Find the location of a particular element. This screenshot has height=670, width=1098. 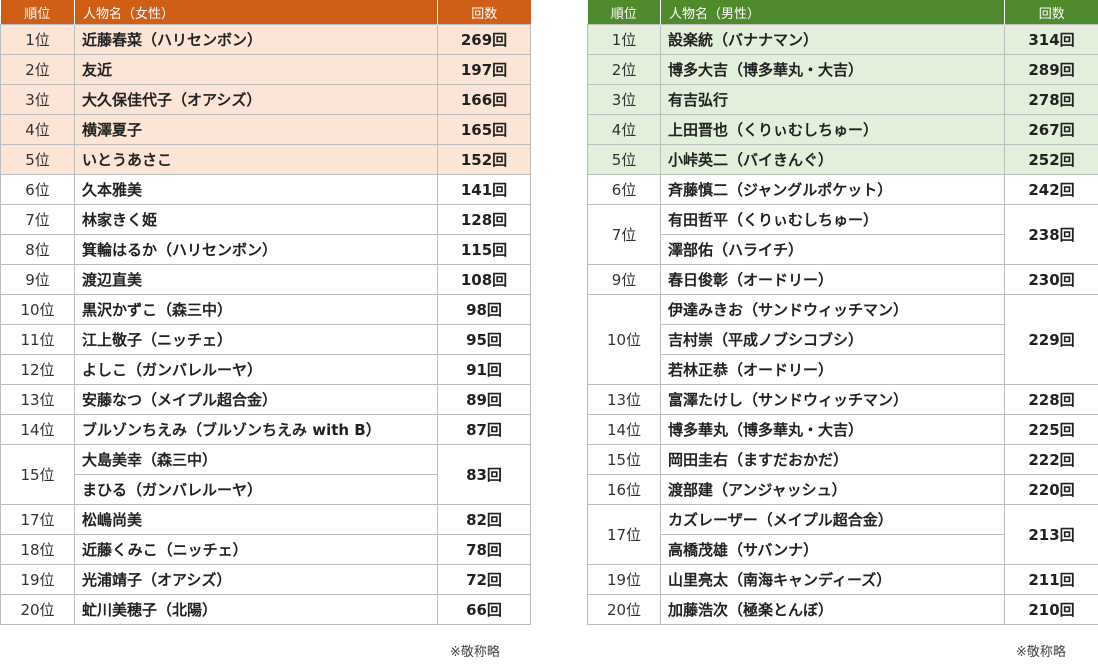

count-cell: 230回 is located at coordinates (1051, 279).